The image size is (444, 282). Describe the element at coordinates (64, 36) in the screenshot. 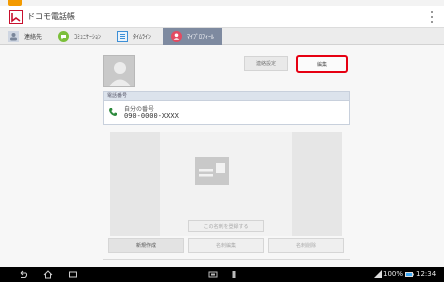

I see `chat-icon` at that location.